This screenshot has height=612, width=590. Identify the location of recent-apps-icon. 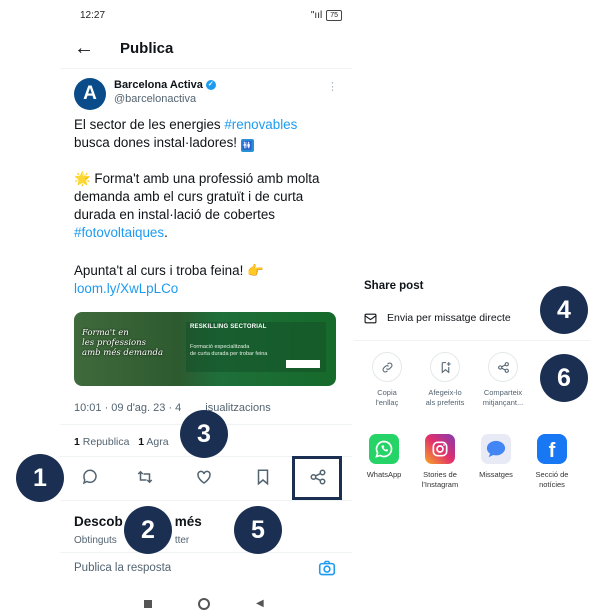
(148, 604).